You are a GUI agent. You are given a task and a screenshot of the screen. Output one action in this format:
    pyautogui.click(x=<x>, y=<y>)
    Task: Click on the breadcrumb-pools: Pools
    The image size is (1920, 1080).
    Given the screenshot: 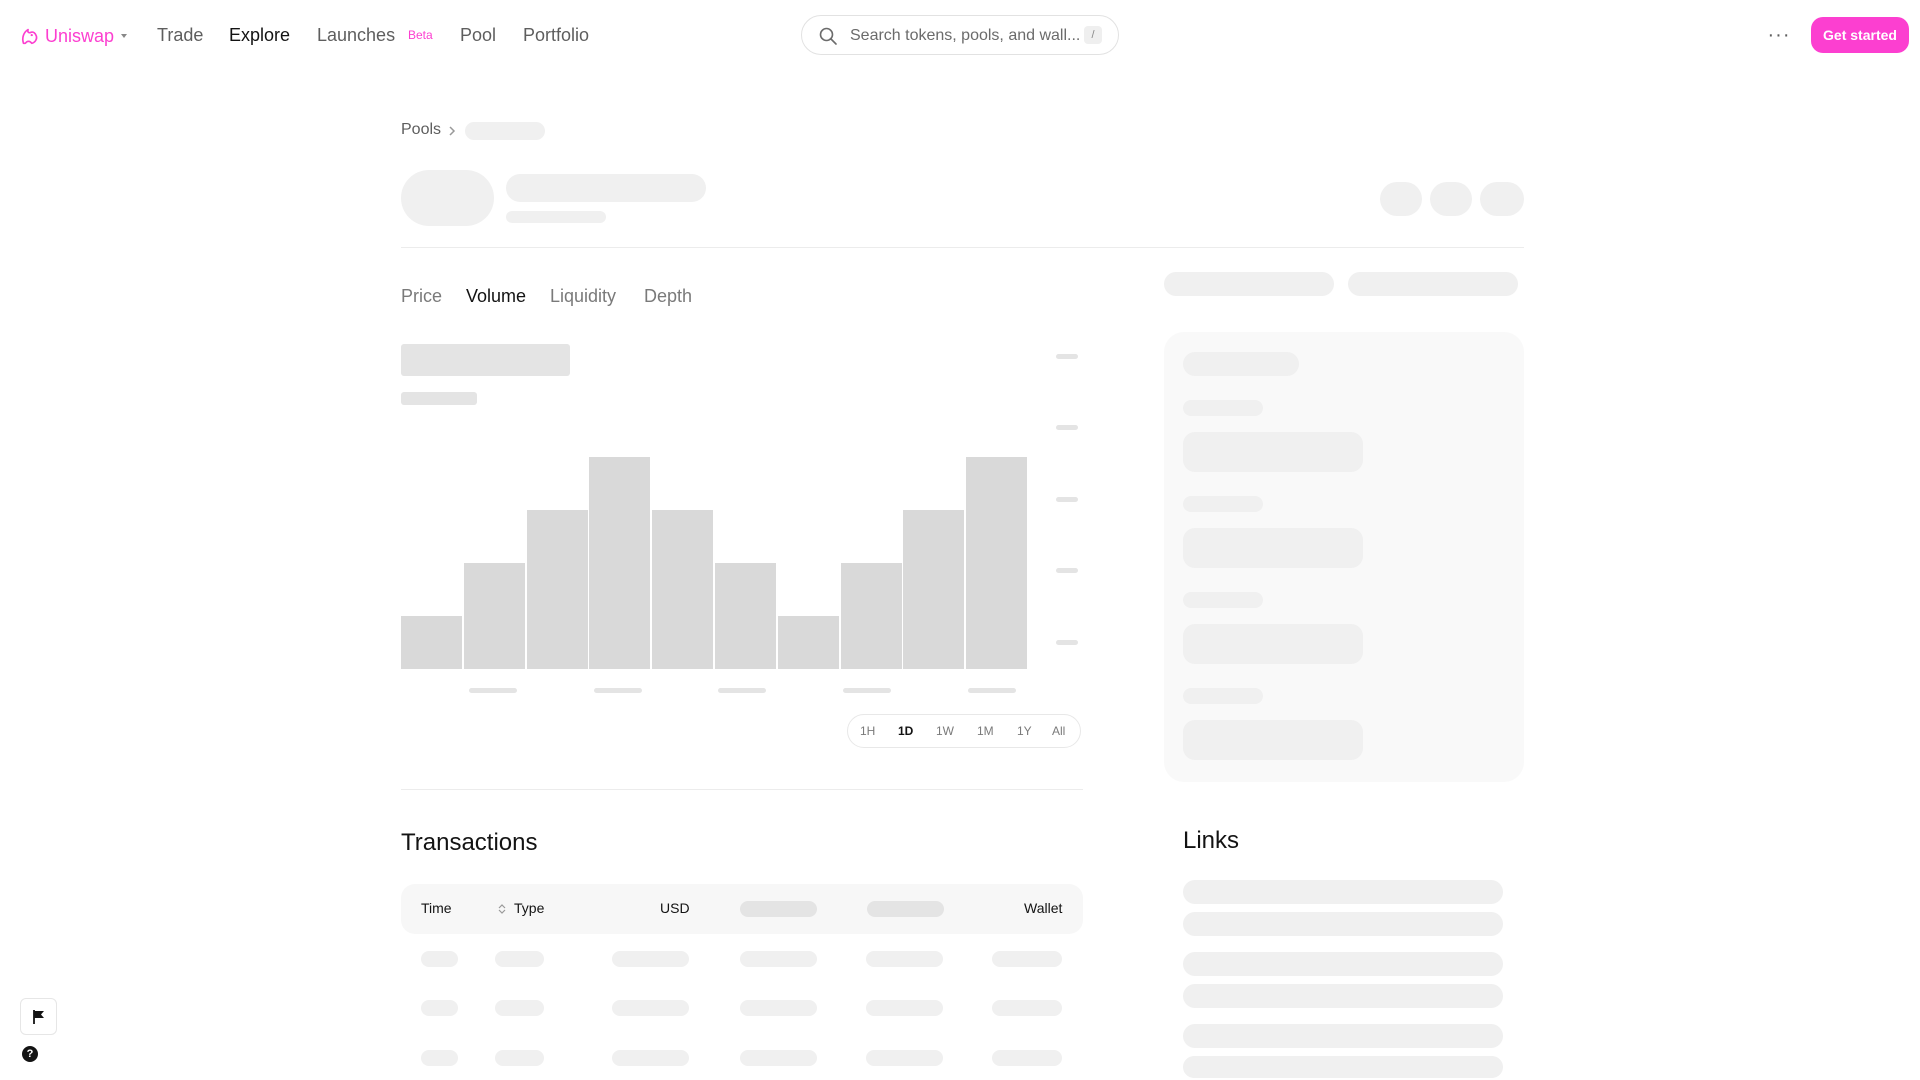 What is the action you would take?
    pyautogui.click(x=421, y=130)
    